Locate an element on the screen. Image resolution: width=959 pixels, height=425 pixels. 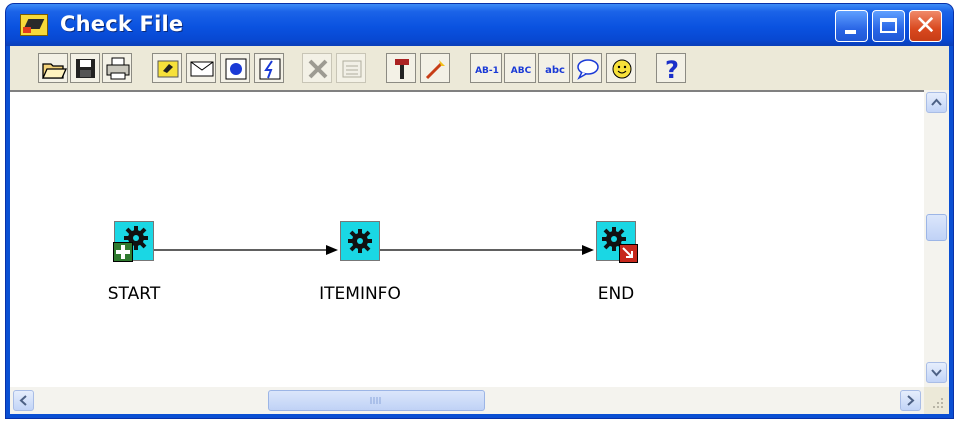
open-folder-icon is located at coordinates (54, 71).